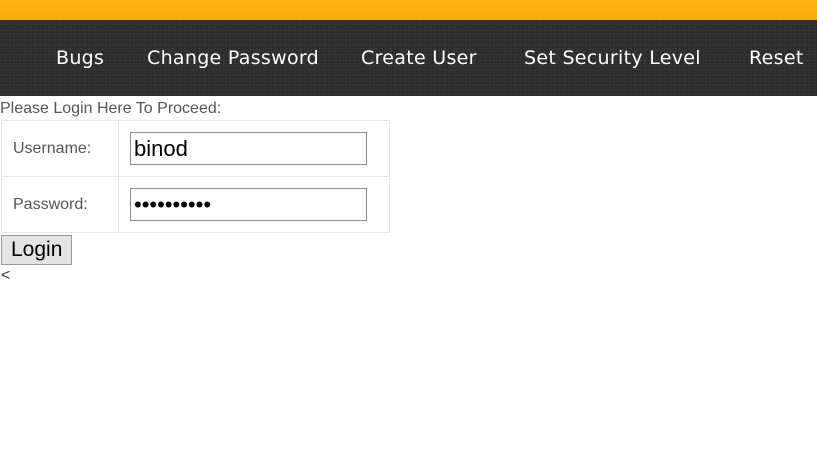 The height and width of the screenshot is (476, 817). What do you see at coordinates (60, 148) in the screenshot?
I see `username-label: Username:` at bounding box center [60, 148].